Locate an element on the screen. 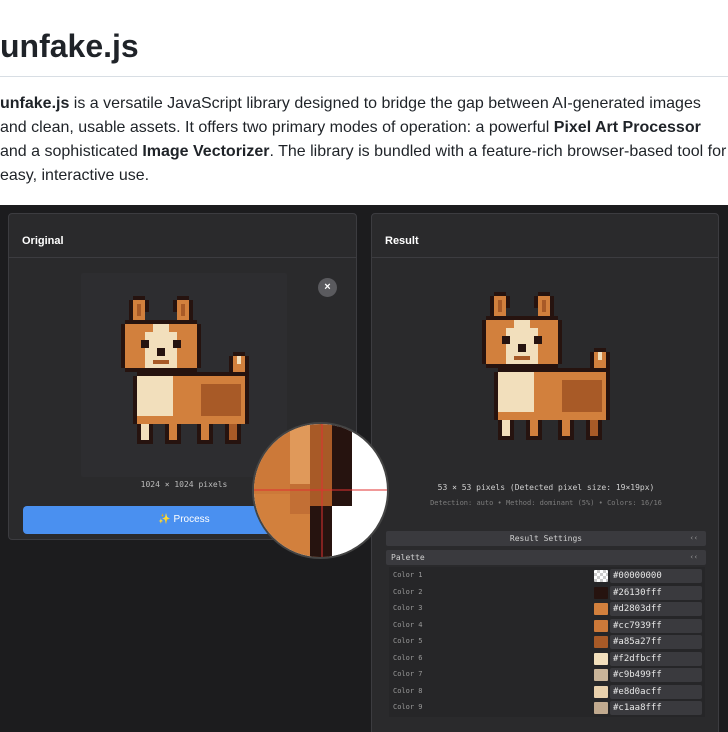 This screenshot has width=728, height=732. palette-hex-input: #00000000 is located at coordinates (656, 576).